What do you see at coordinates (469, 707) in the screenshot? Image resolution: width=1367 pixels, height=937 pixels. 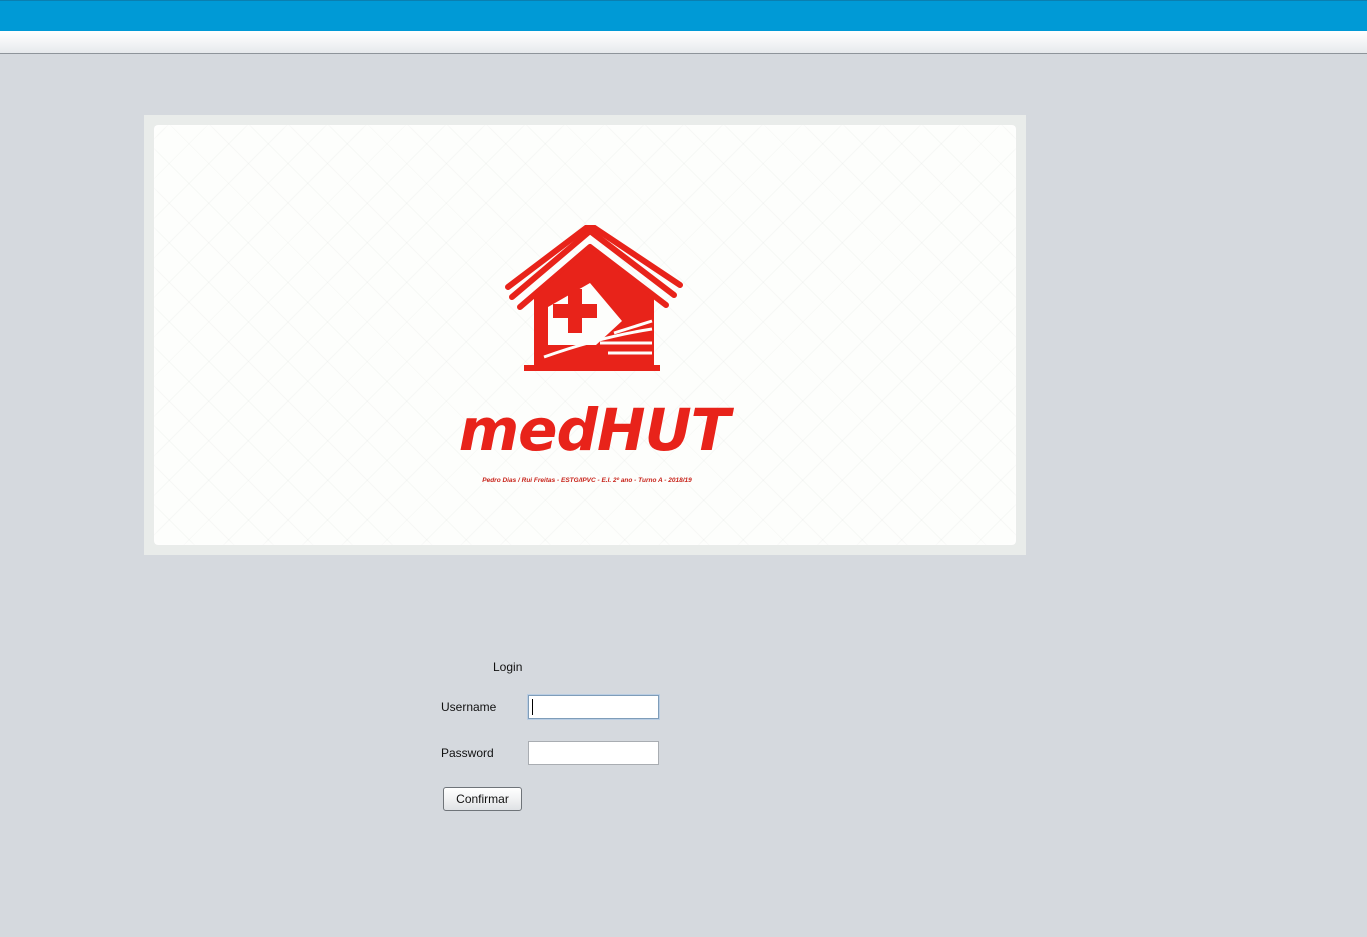 I see `username-label: Username` at bounding box center [469, 707].